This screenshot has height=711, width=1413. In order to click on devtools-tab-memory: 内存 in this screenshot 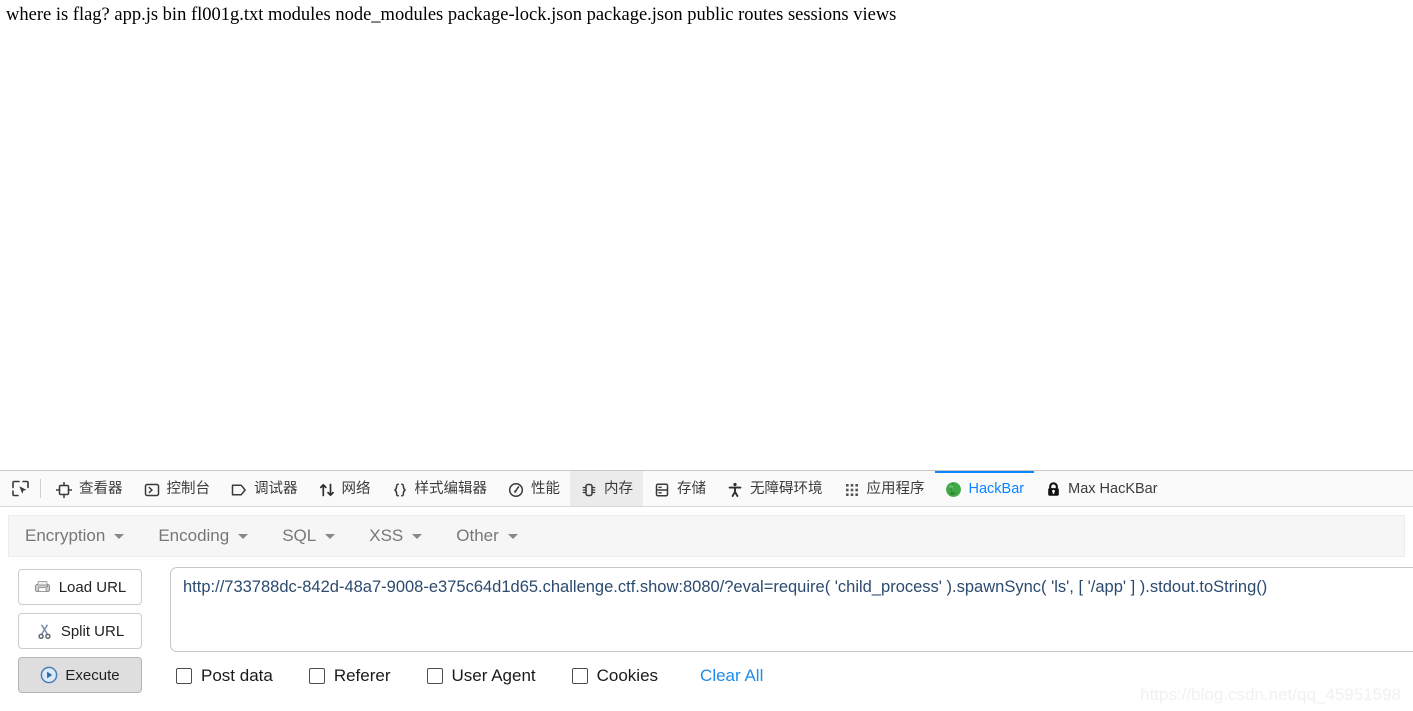, I will do `click(606, 488)`.